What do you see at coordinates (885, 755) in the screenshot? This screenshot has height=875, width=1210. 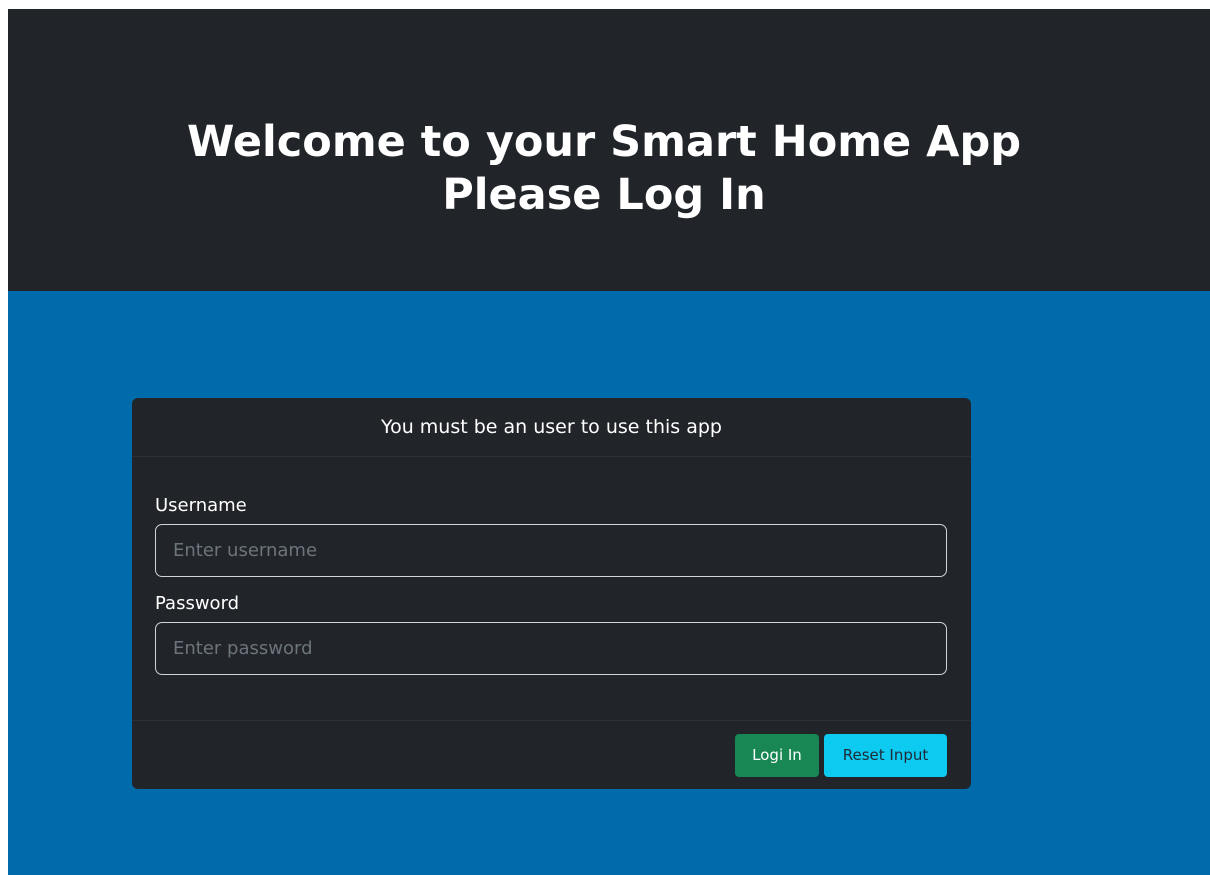 I see `reset-input-button: Reset Input` at bounding box center [885, 755].